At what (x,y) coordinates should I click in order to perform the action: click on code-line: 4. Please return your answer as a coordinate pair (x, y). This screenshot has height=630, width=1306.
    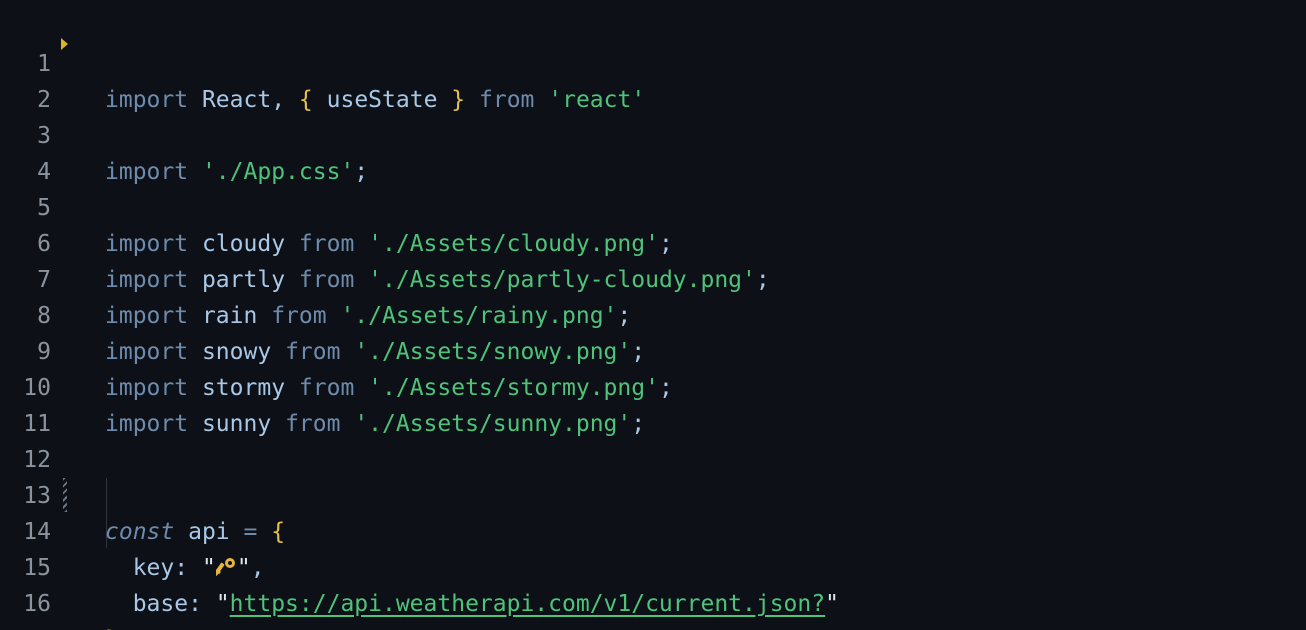
    Looking at the image, I should click on (653, 151).